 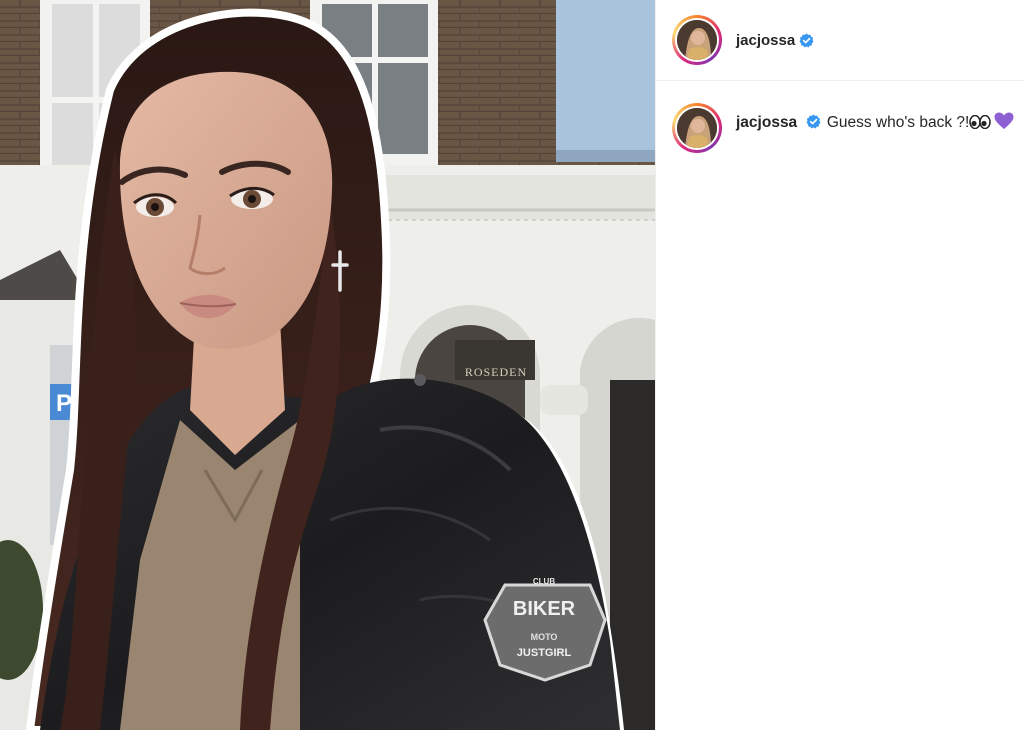 I want to click on svg-text: MOTO, so click(x=544, y=637).